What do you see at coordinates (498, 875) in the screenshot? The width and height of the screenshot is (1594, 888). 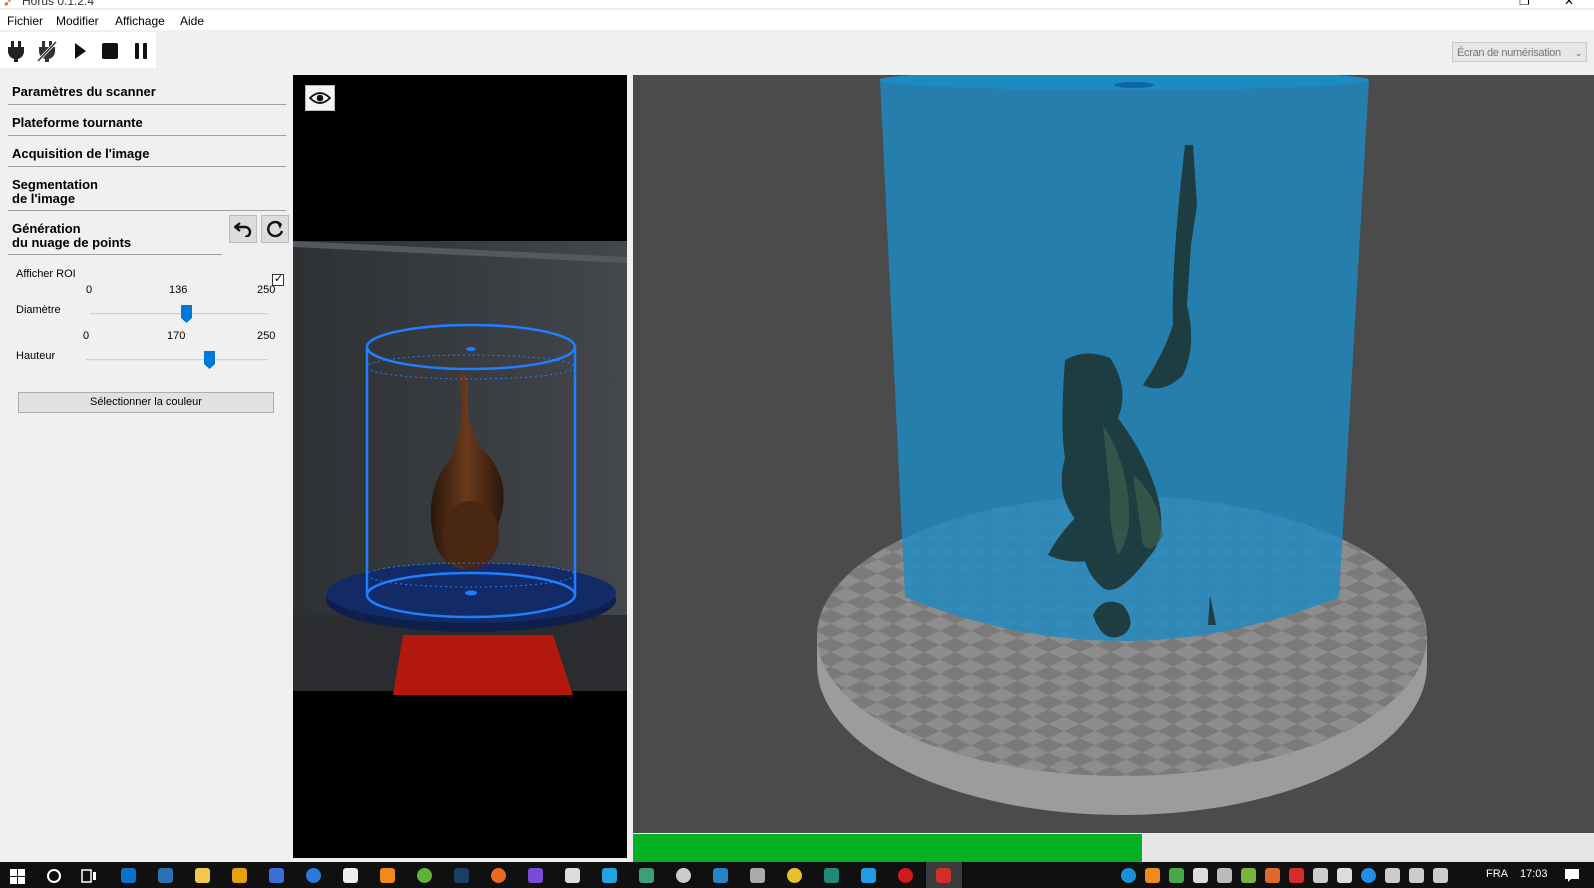 I see `firefox-icon` at bounding box center [498, 875].